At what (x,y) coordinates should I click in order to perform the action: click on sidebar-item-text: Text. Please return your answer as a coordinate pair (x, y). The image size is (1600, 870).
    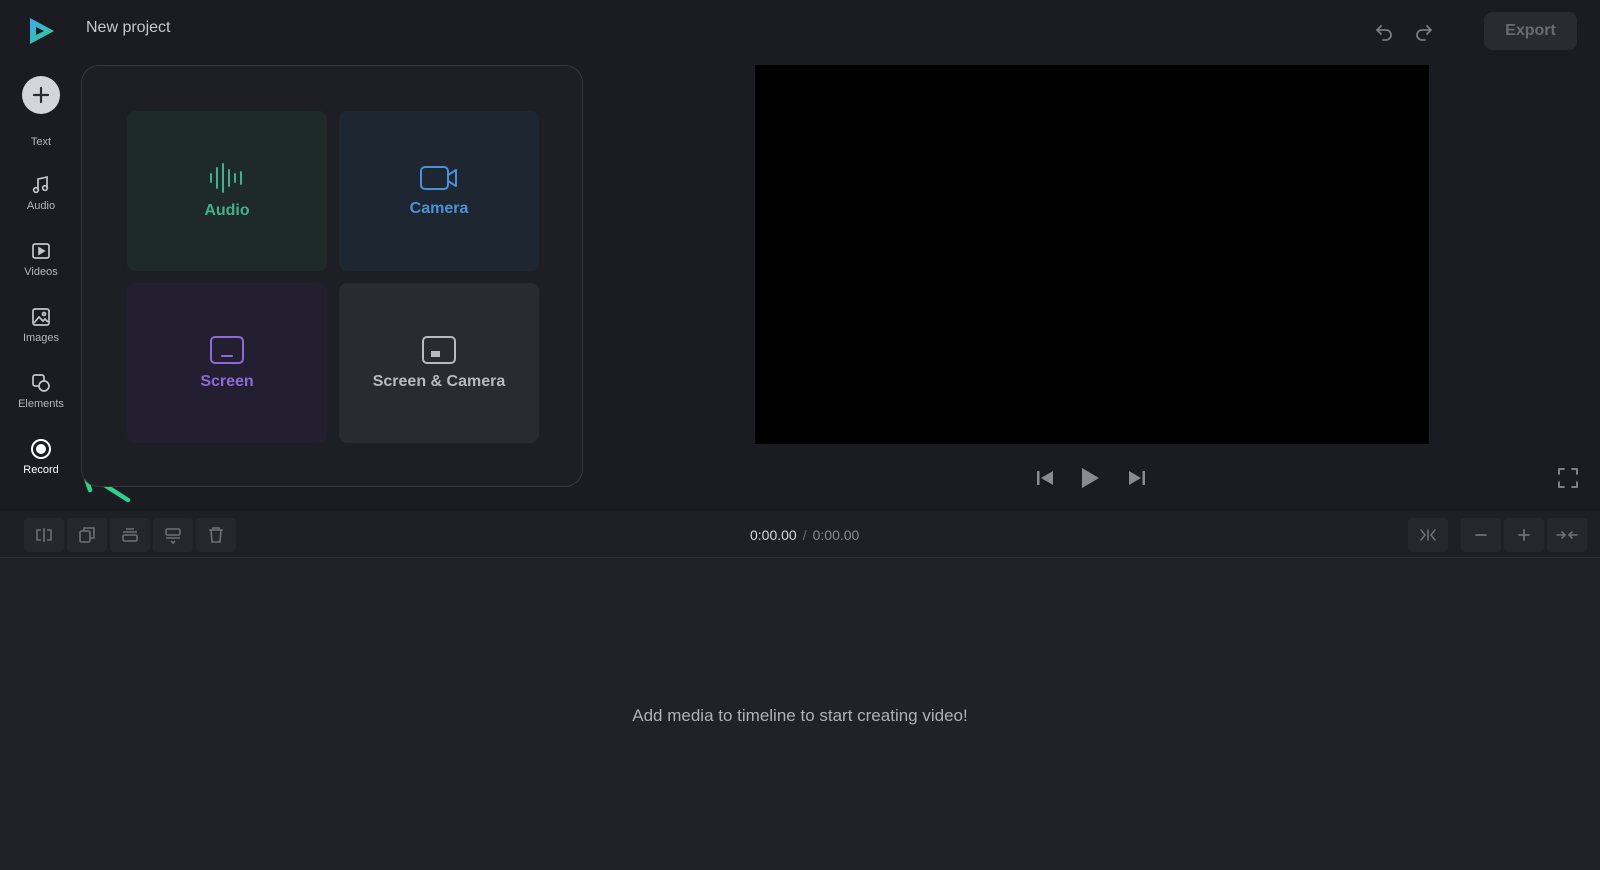
    Looking at the image, I should click on (41, 140).